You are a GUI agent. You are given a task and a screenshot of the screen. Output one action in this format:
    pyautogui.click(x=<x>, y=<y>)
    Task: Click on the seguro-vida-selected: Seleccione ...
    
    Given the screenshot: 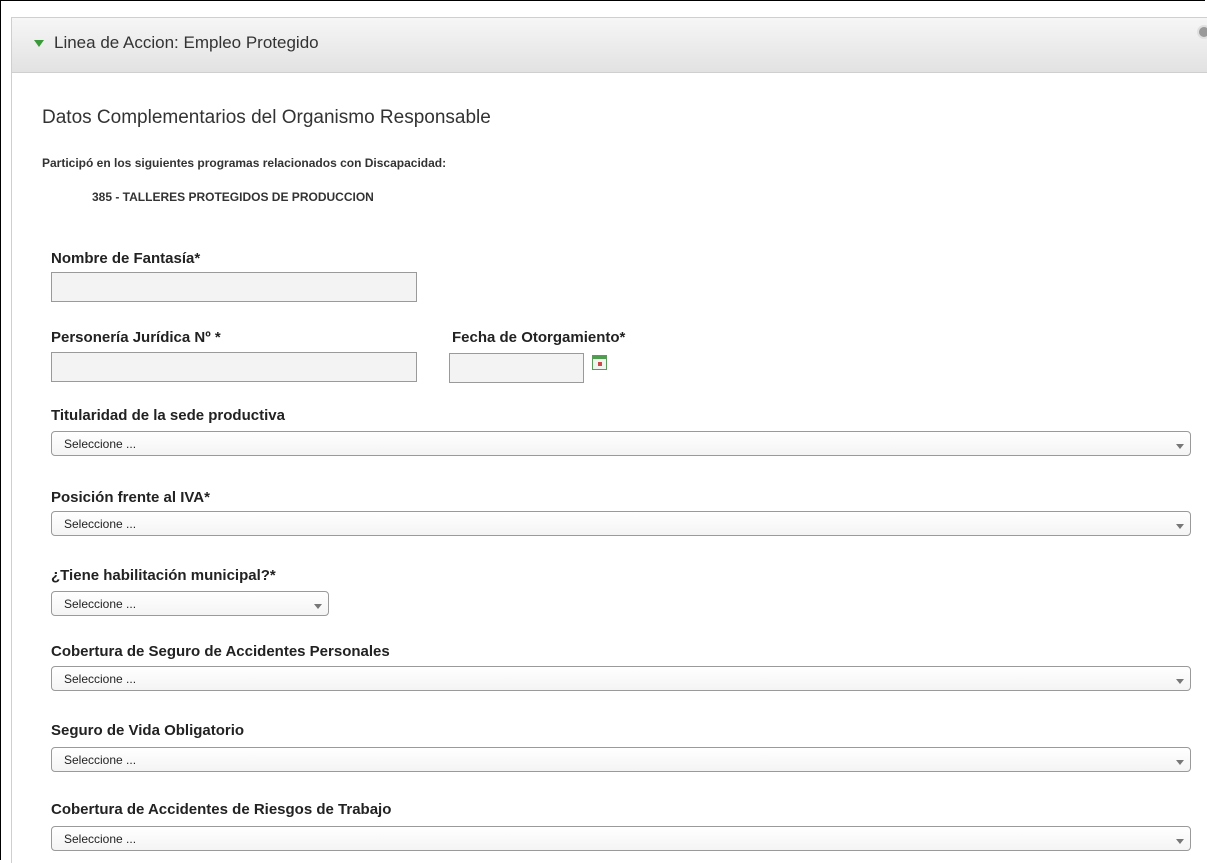 What is the action you would take?
    pyautogui.click(x=100, y=760)
    